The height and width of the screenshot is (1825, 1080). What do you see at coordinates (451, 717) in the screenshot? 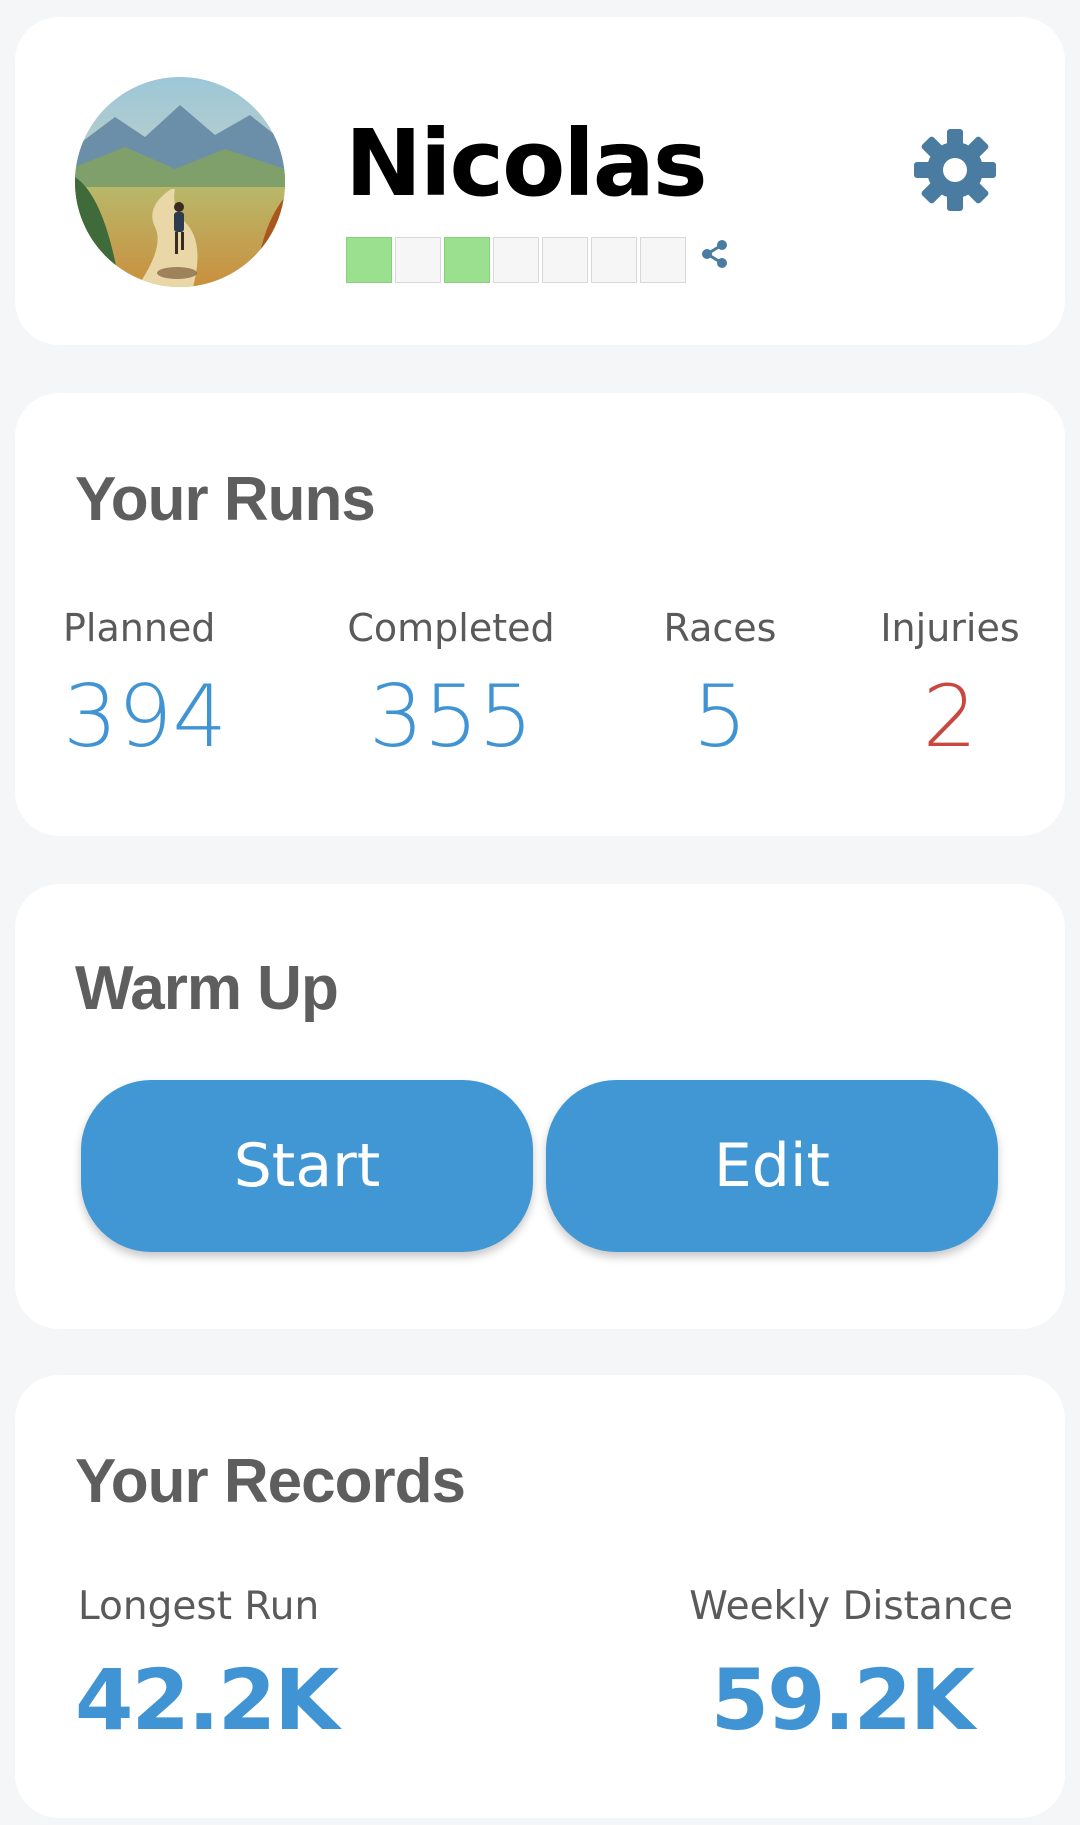
I see `stat-completed-value: 355` at bounding box center [451, 717].